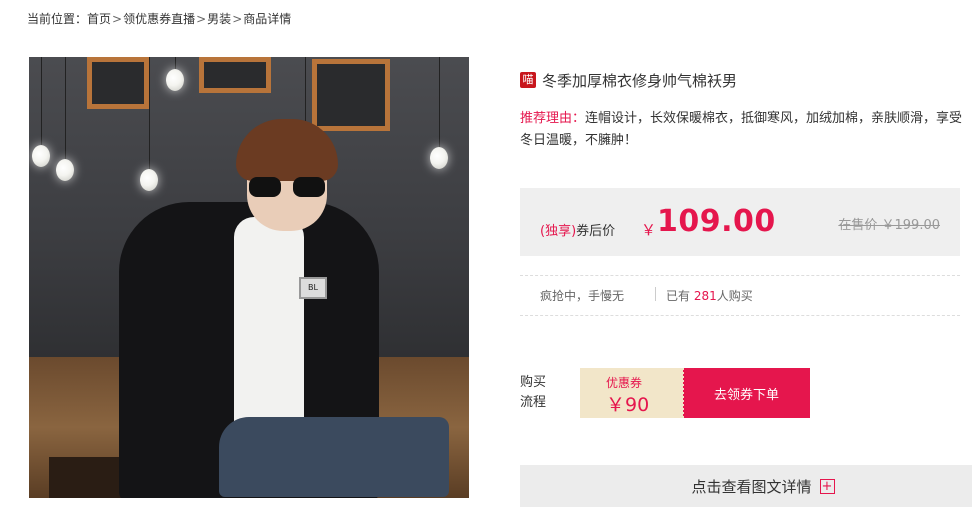  What do you see at coordinates (99, 19) in the screenshot?
I see `breadcrumb-home: 首页` at bounding box center [99, 19].